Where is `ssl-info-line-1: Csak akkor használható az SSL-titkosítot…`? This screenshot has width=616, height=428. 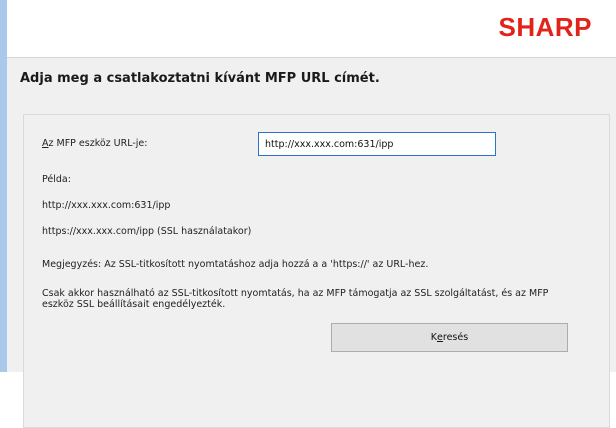
ssl-info-line-1: Csak akkor használható az SSL-titkosítot… is located at coordinates (295, 293).